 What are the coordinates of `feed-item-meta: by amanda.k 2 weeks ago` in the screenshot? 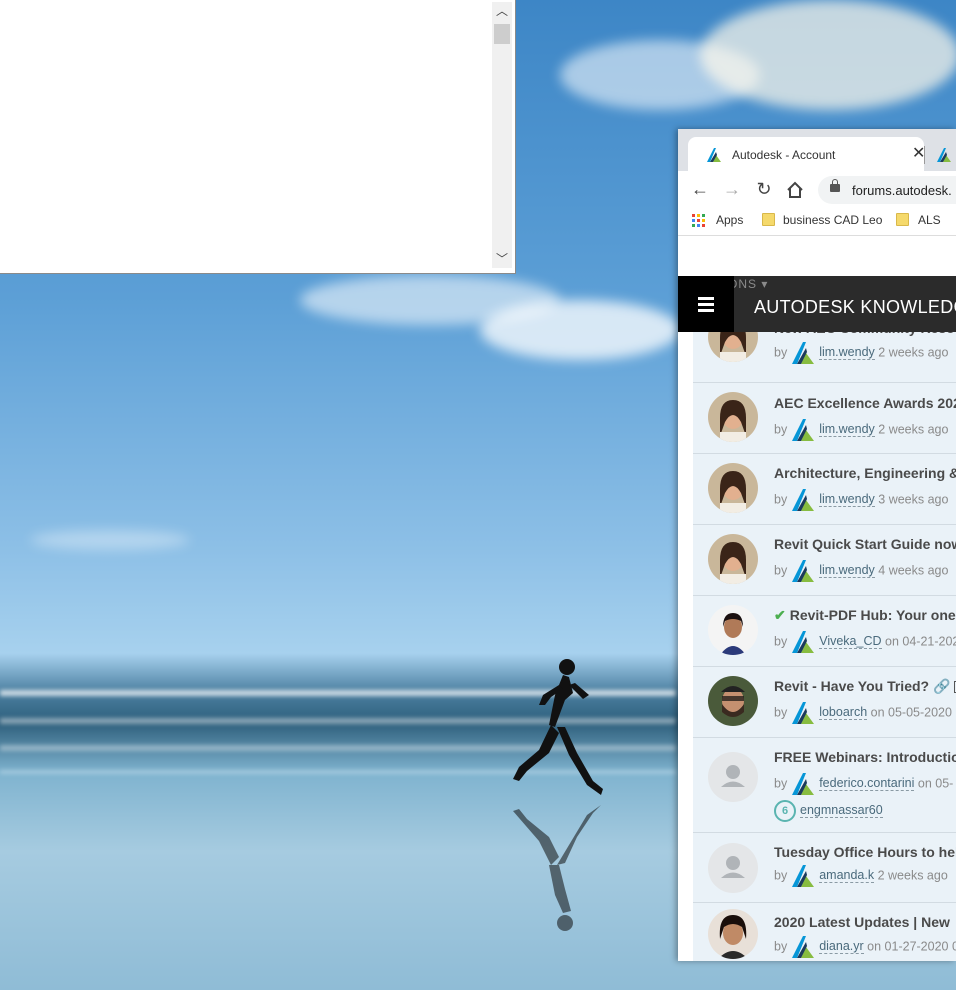 It's located at (861, 876).